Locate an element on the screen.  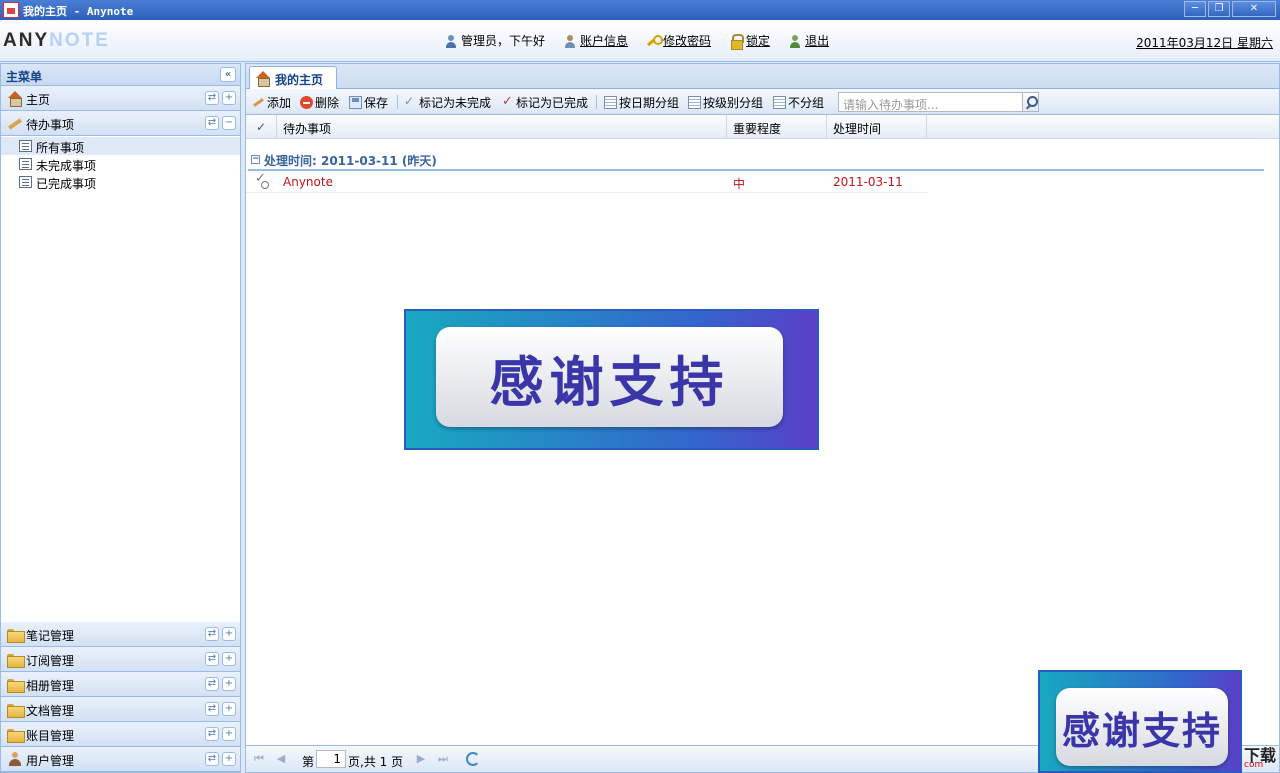
check-icon is located at coordinates (507, 101).